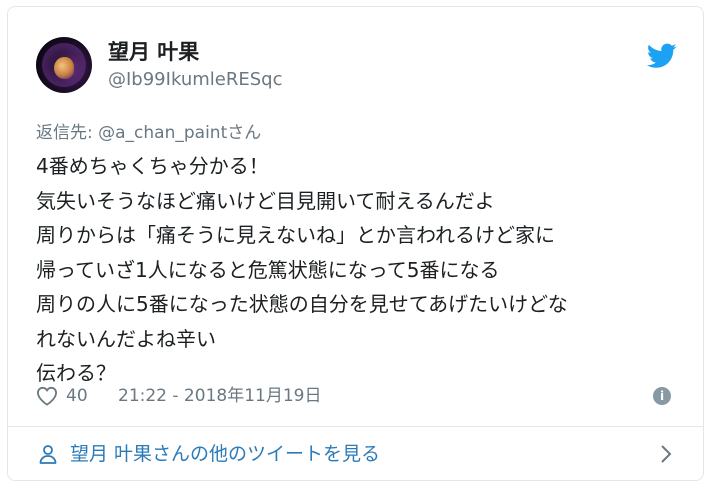 This screenshot has height=489, width=711. What do you see at coordinates (219, 396) in the screenshot?
I see `timestamp-link: 21:22 - 2018年11月19日` at bounding box center [219, 396].